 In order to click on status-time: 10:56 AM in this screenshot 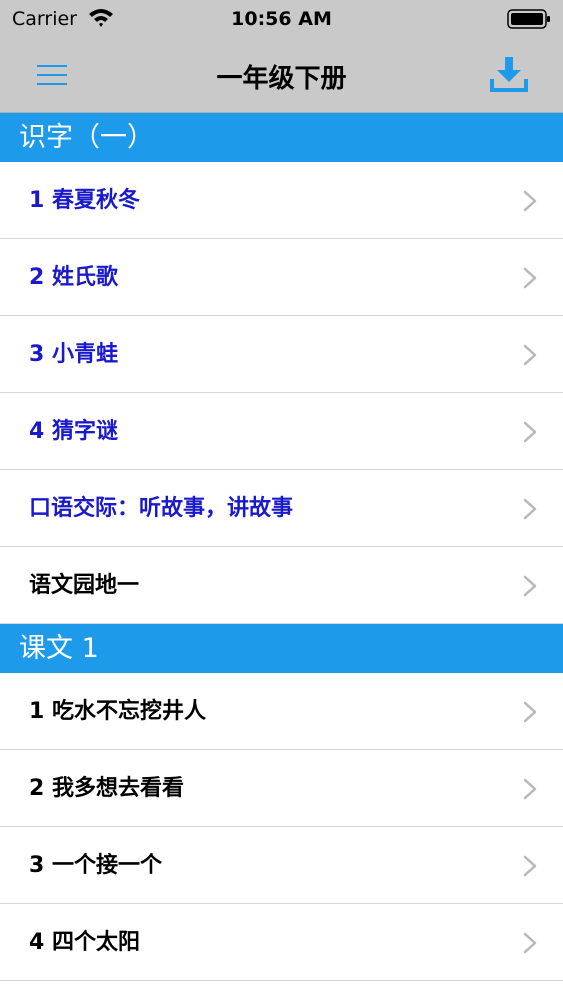, I will do `click(281, 19)`.